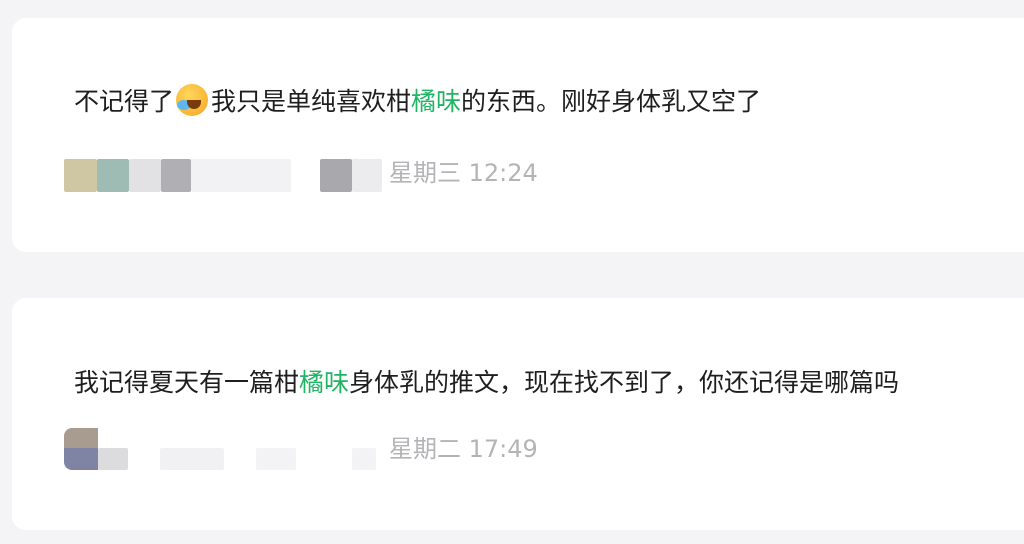 The image size is (1024, 544). Describe the element at coordinates (463, 449) in the screenshot. I see `message-timestamp: 星期二 17:49` at that location.